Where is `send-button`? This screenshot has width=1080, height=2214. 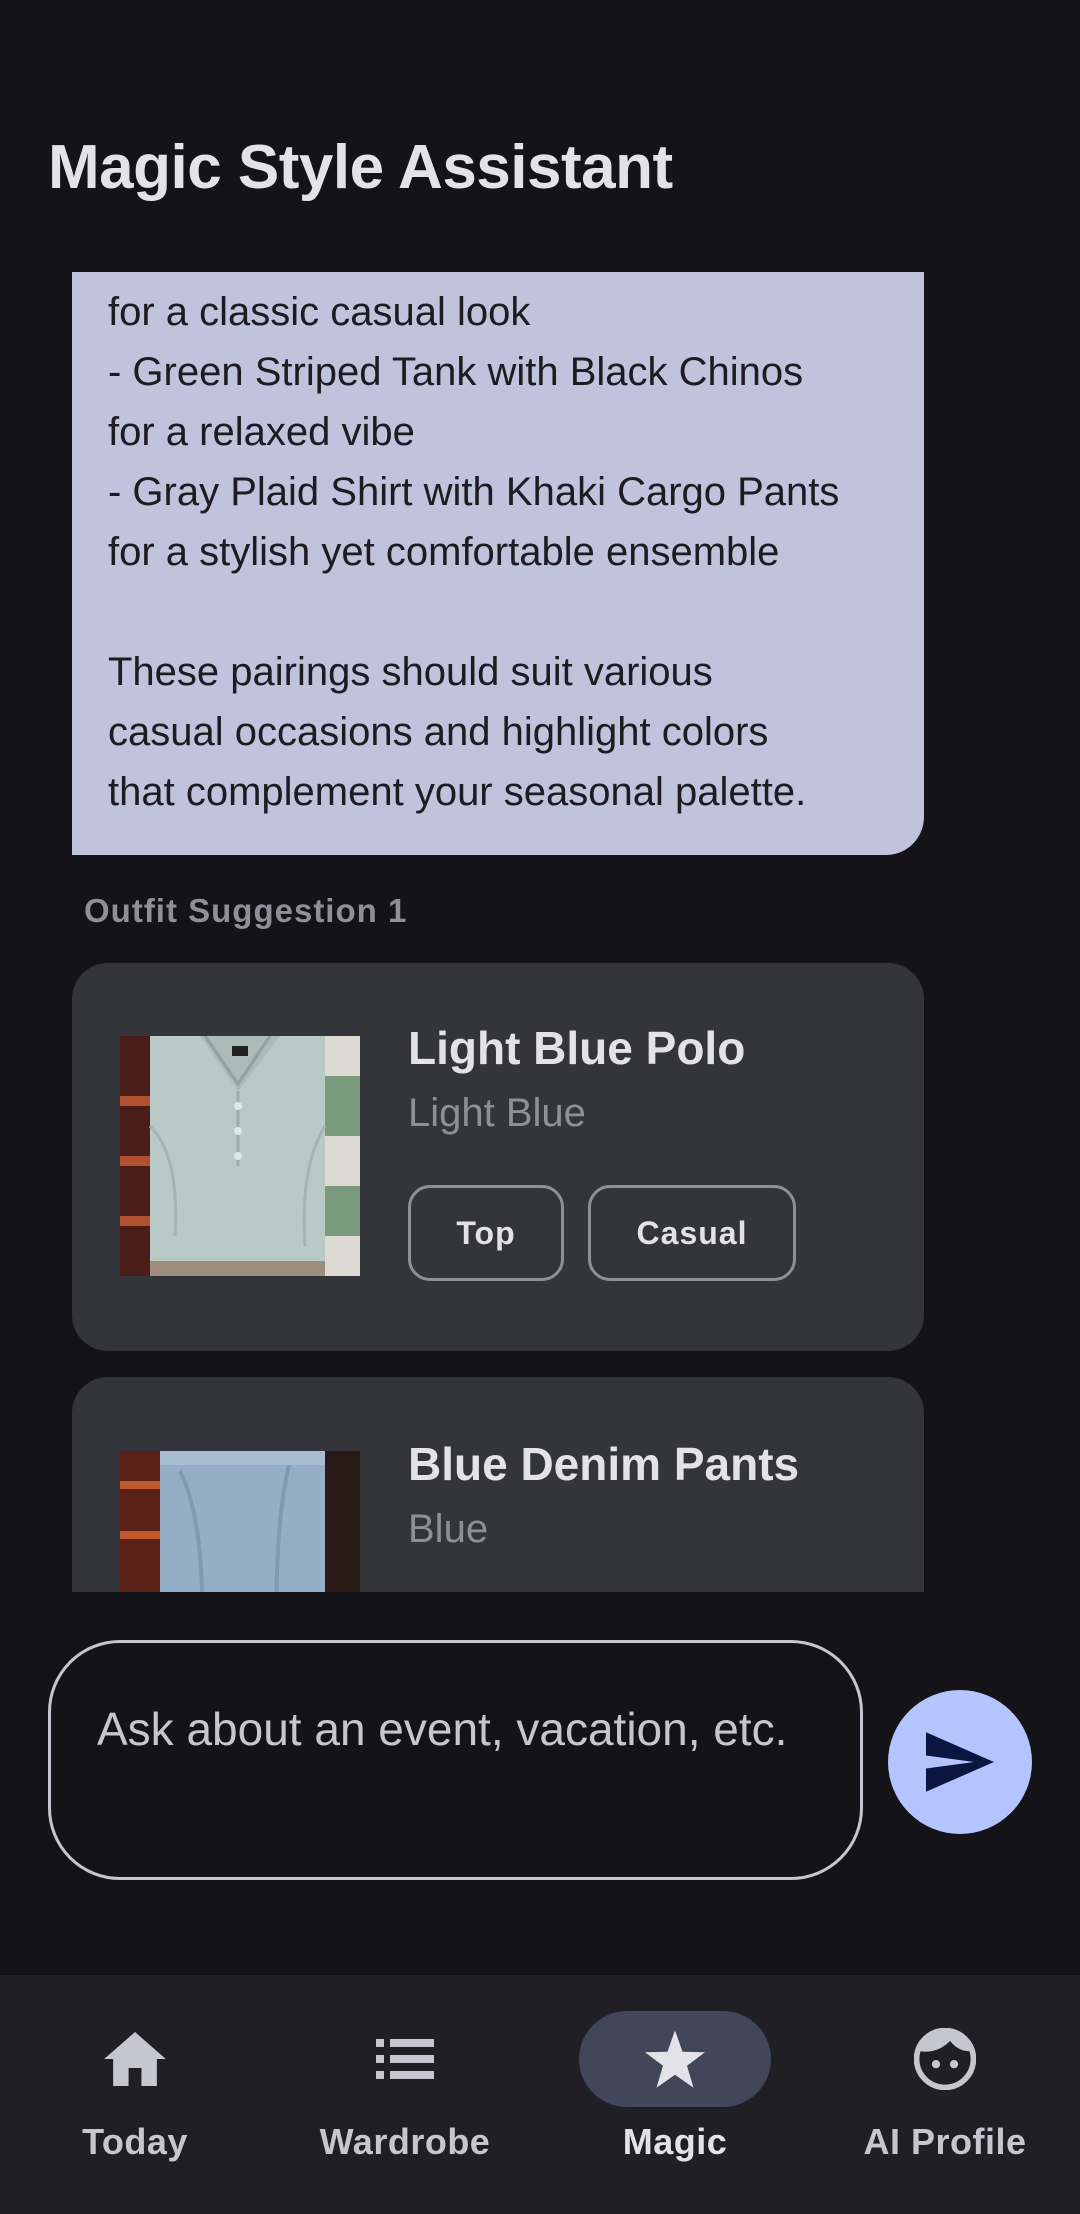 send-button is located at coordinates (960, 1762).